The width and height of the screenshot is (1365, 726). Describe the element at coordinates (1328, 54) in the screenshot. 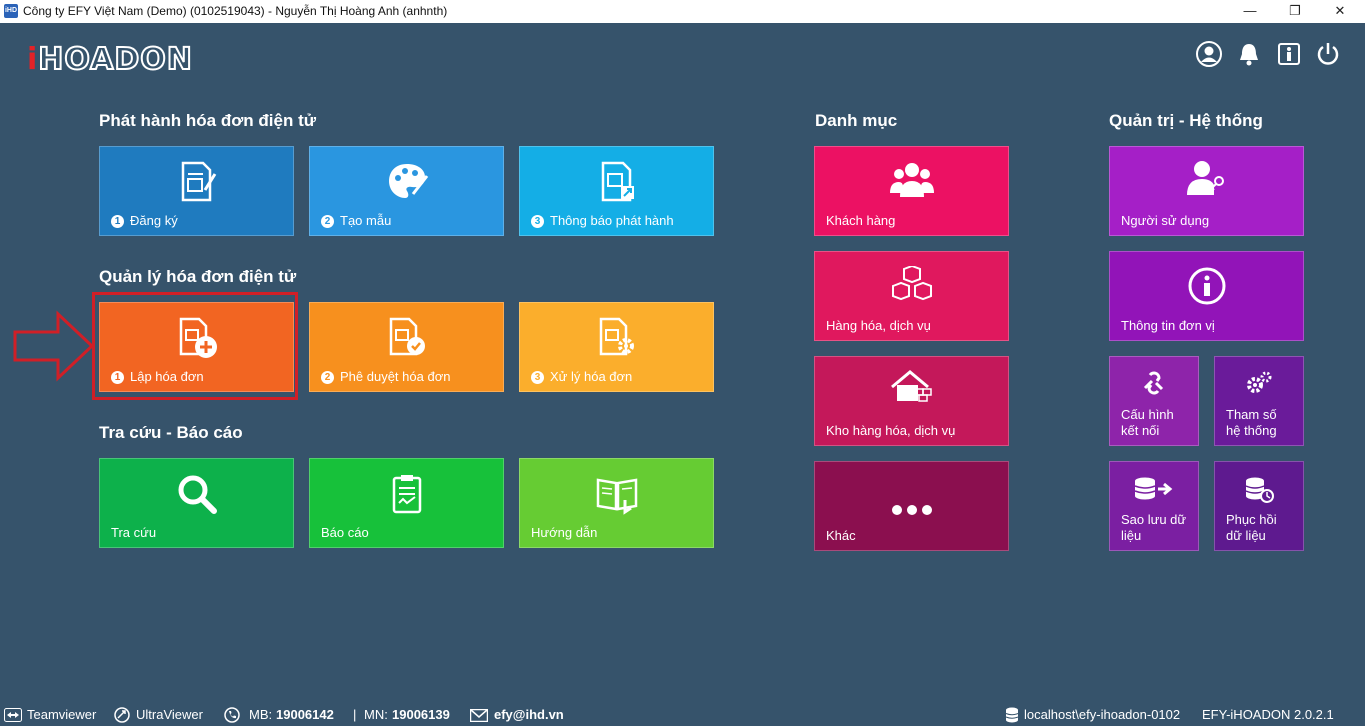

I see `power-icon` at that location.